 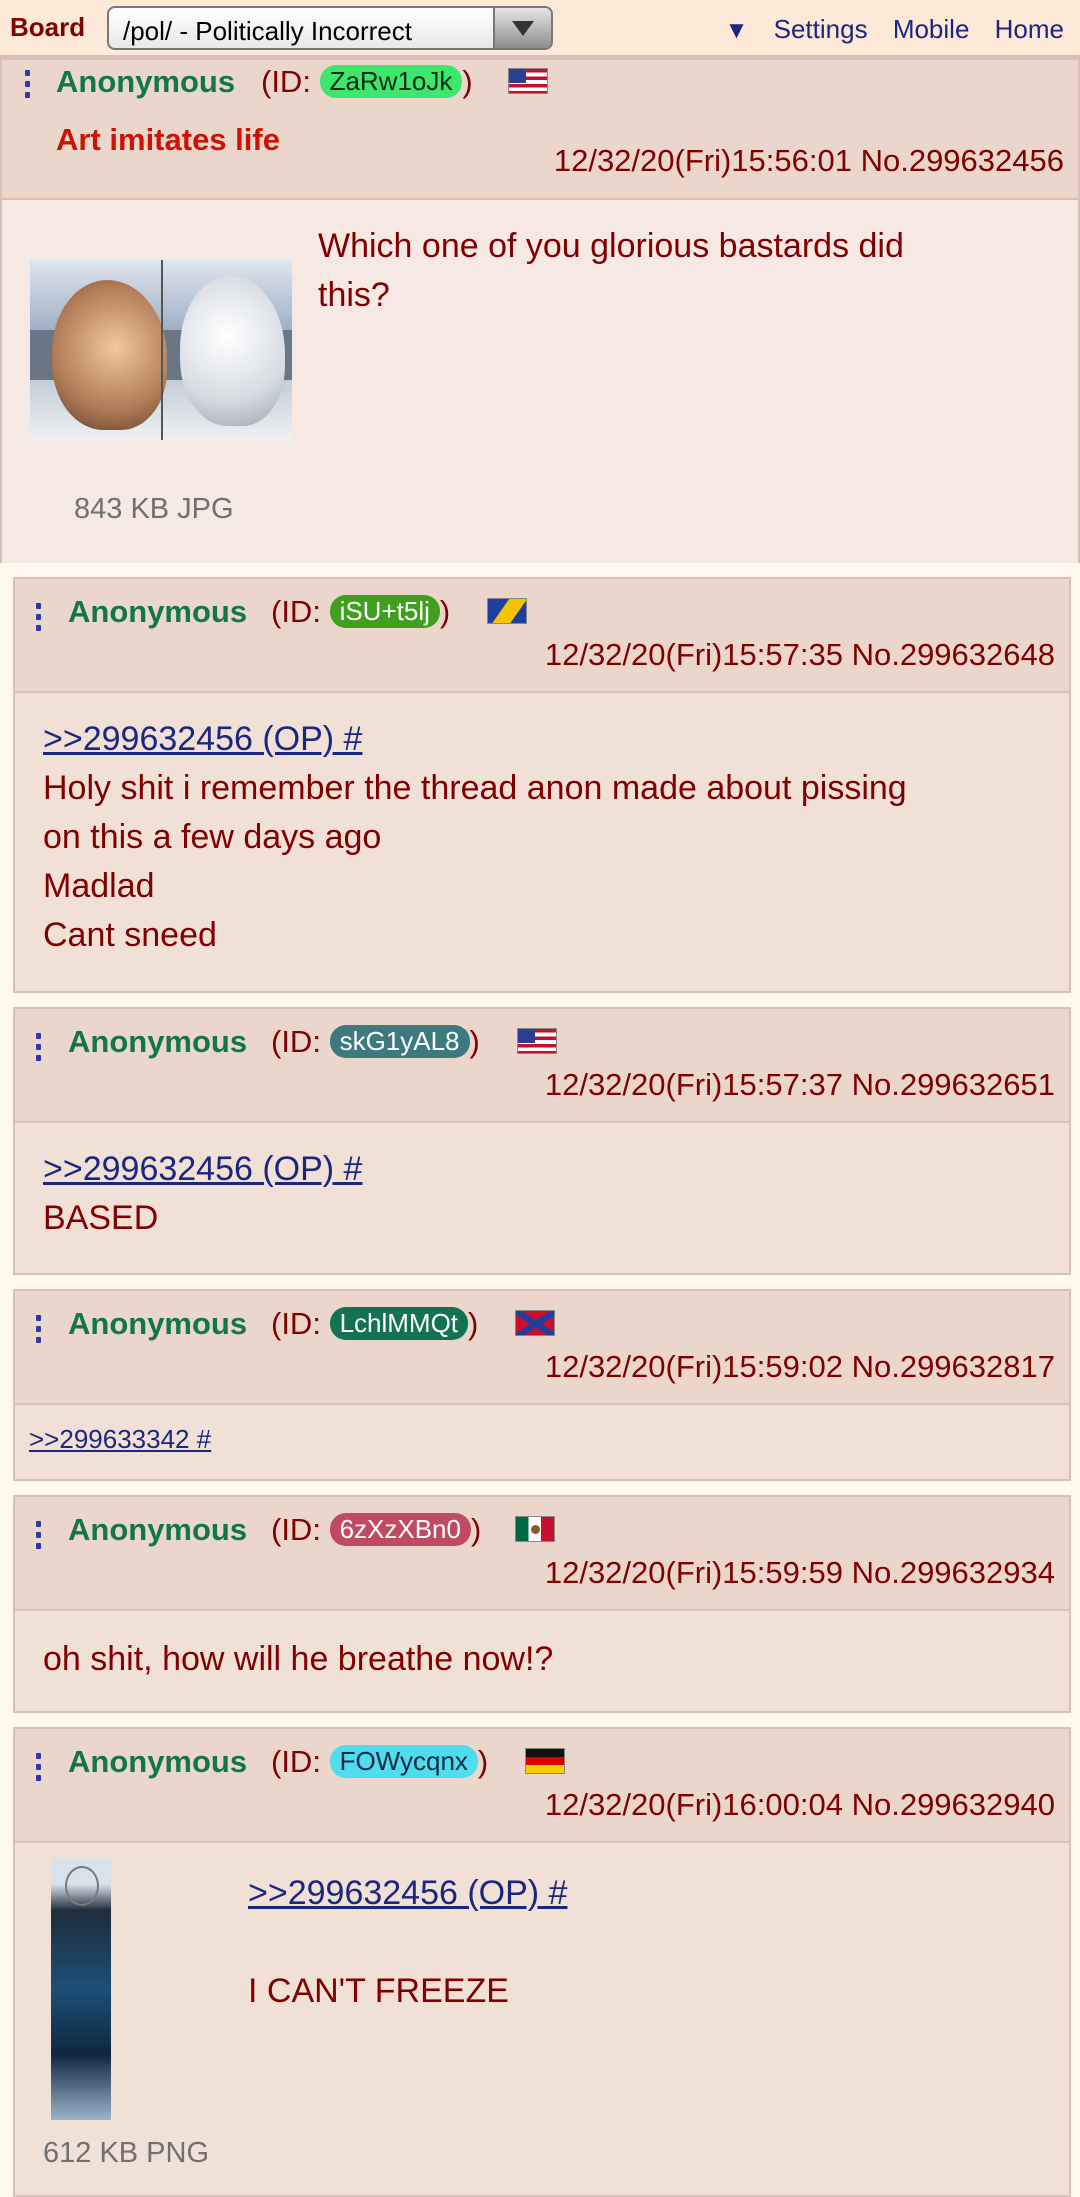 I want to click on board-select: /pol/ - Politically Incorrect, so click(x=330, y=28).